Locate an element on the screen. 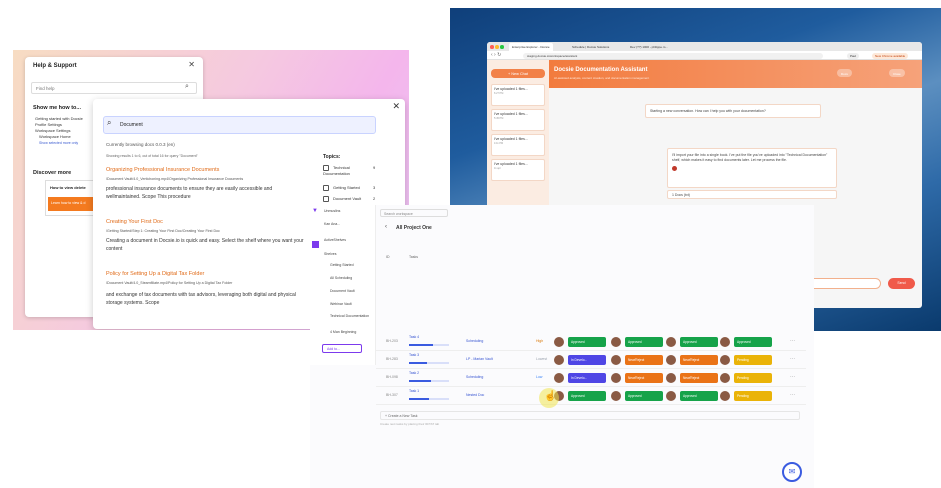 This screenshot has width=941, height=488. task-name: Task 4 is located at coordinates (414, 337).